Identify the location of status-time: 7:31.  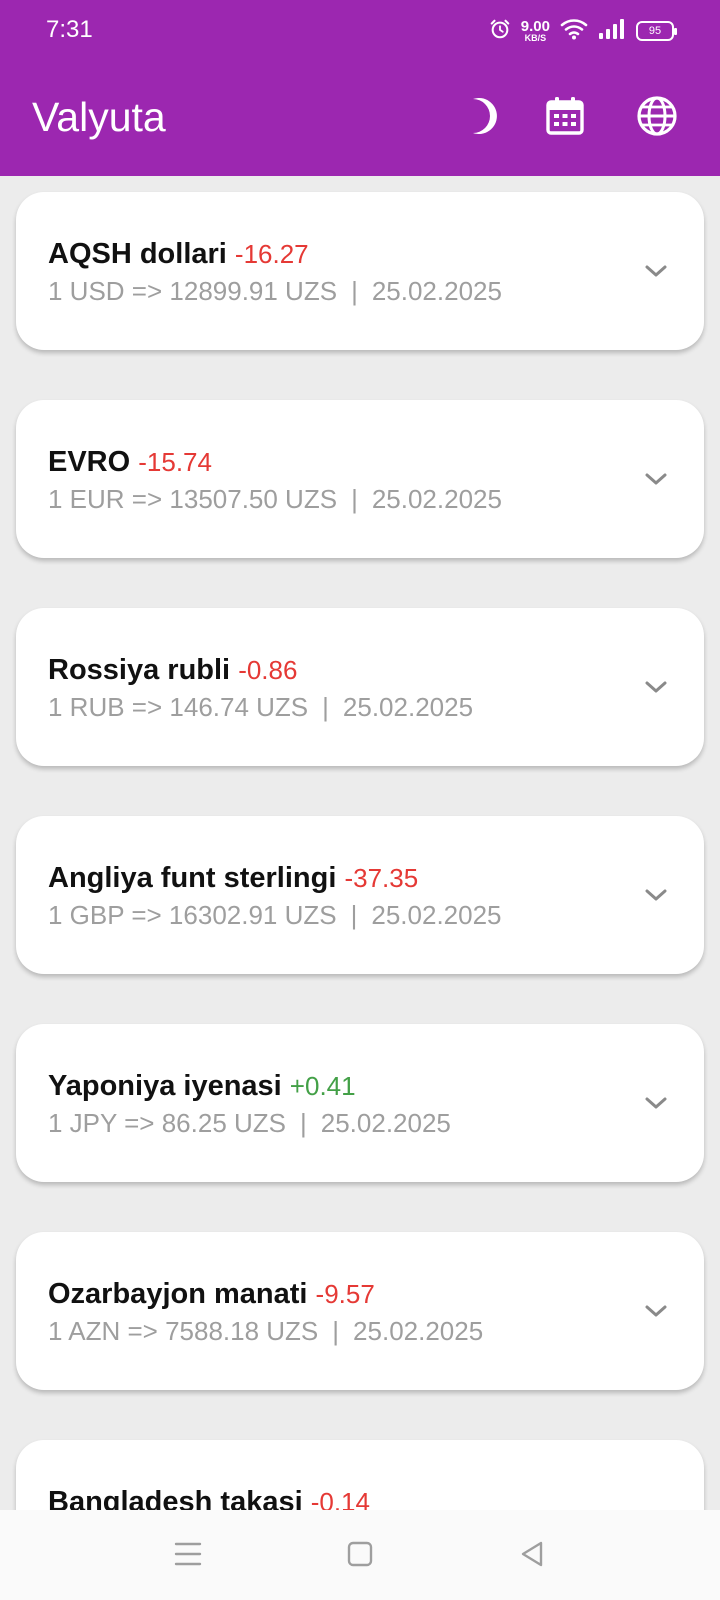
(69, 29).